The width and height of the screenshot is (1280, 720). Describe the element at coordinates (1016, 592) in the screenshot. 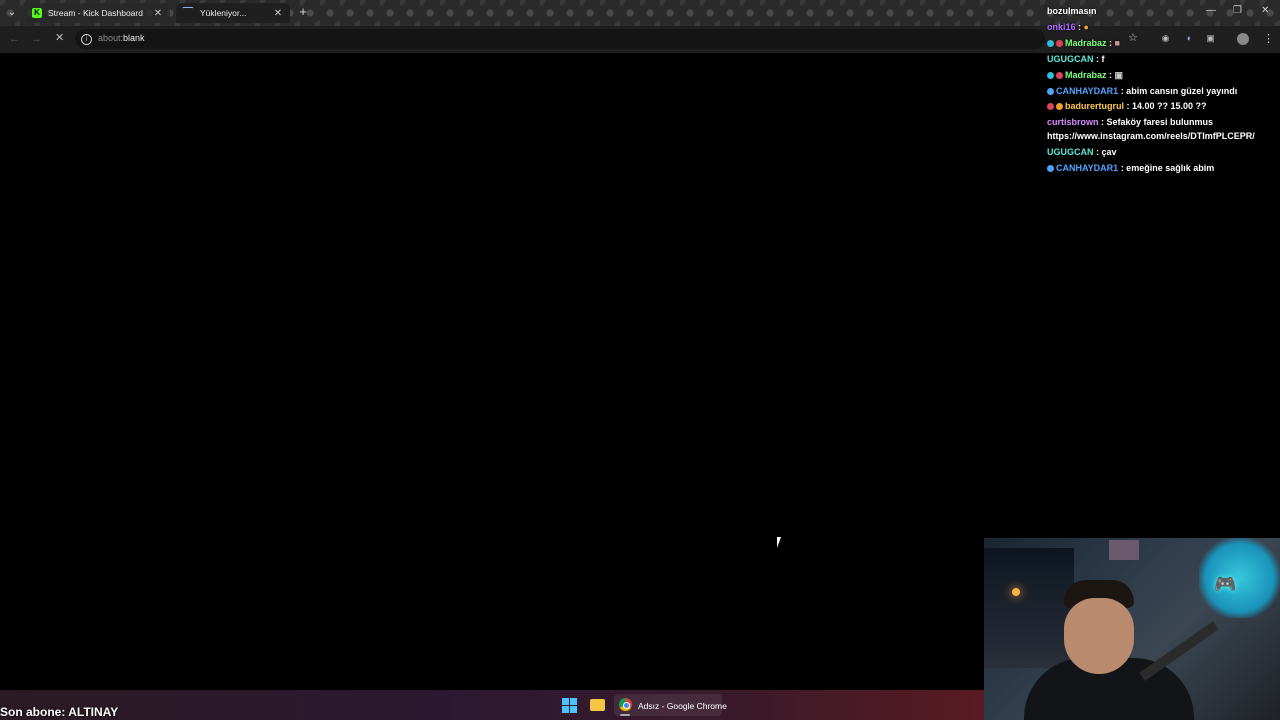

I see `background-light` at that location.